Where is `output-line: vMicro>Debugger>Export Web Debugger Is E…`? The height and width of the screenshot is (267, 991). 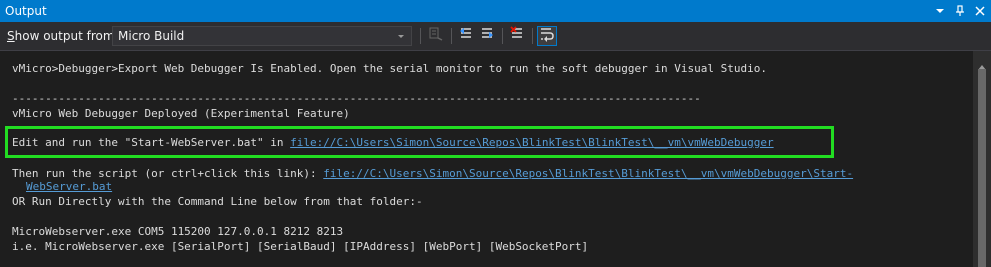
output-line: vMicro>Debugger>Export Web Debugger Is E… is located at coordinates (389, 68).